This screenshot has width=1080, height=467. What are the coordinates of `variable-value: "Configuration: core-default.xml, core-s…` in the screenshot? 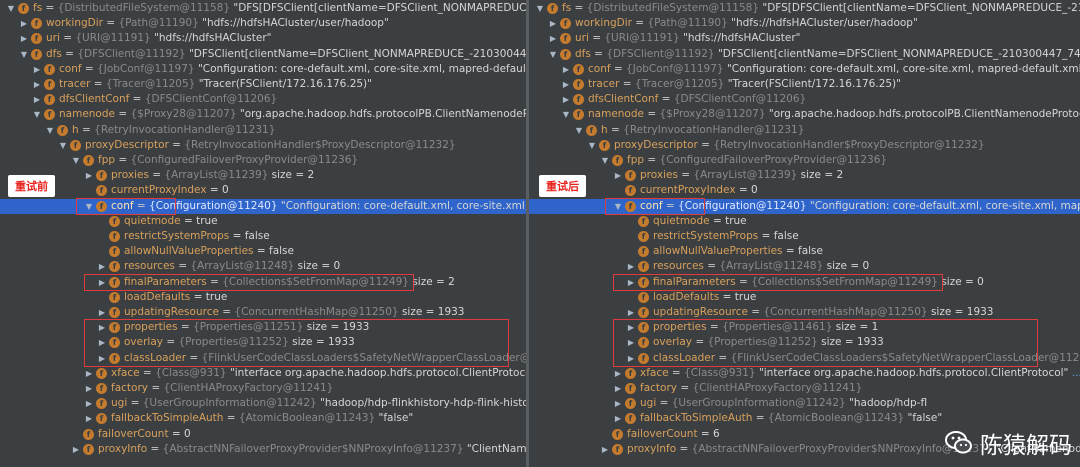 It's located at (903, 68).